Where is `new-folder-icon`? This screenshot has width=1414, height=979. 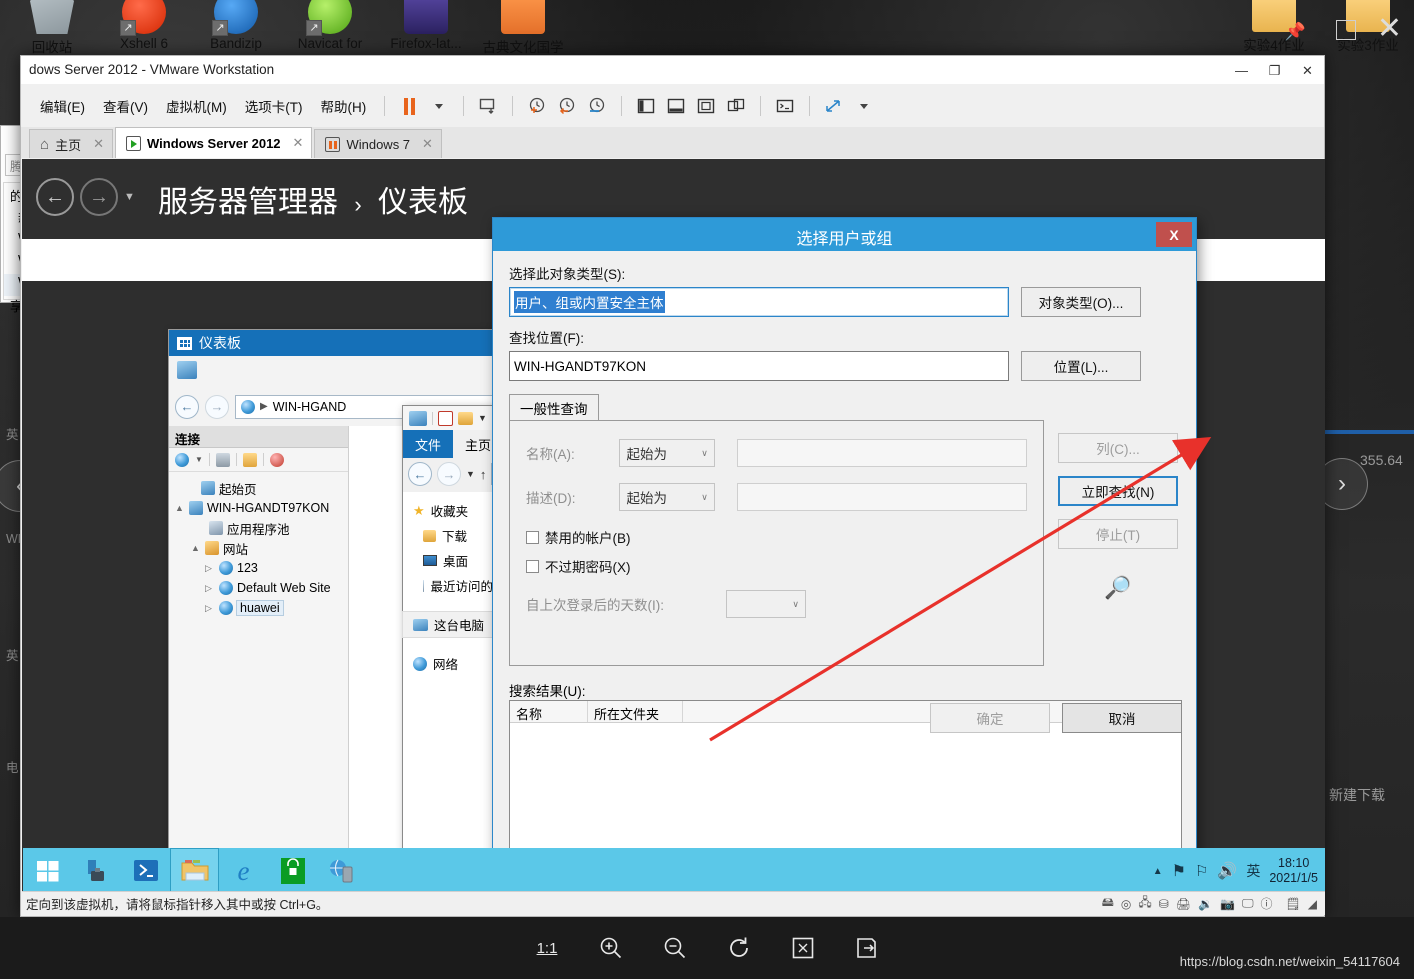
new-folder-icon is located at coordinates (465, 418).